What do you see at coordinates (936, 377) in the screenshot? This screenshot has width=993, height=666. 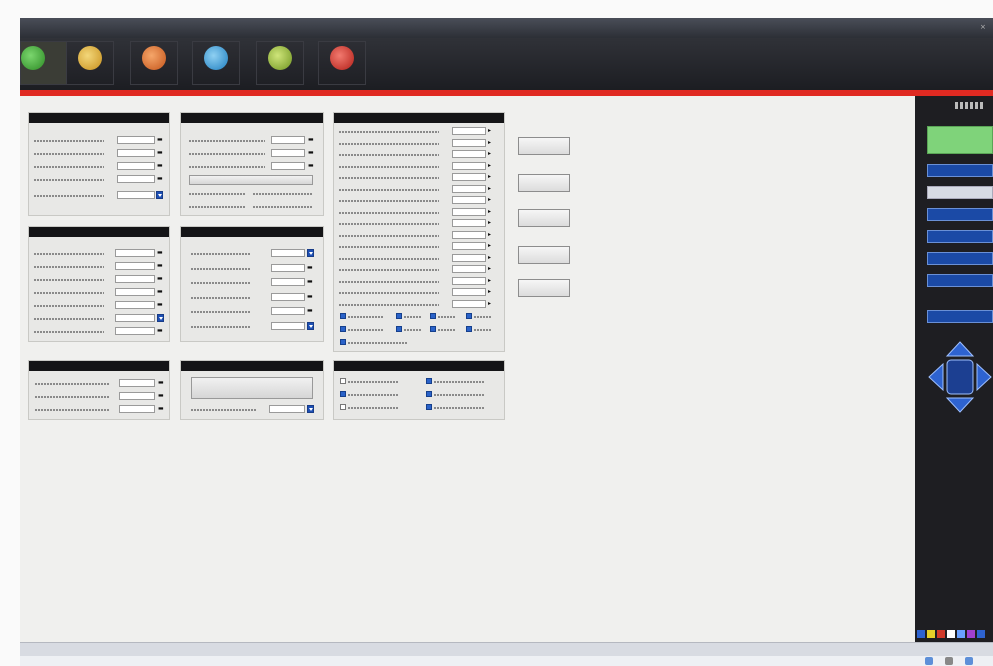 I see `arrow-left-icon` at bounding box center [936, 377].